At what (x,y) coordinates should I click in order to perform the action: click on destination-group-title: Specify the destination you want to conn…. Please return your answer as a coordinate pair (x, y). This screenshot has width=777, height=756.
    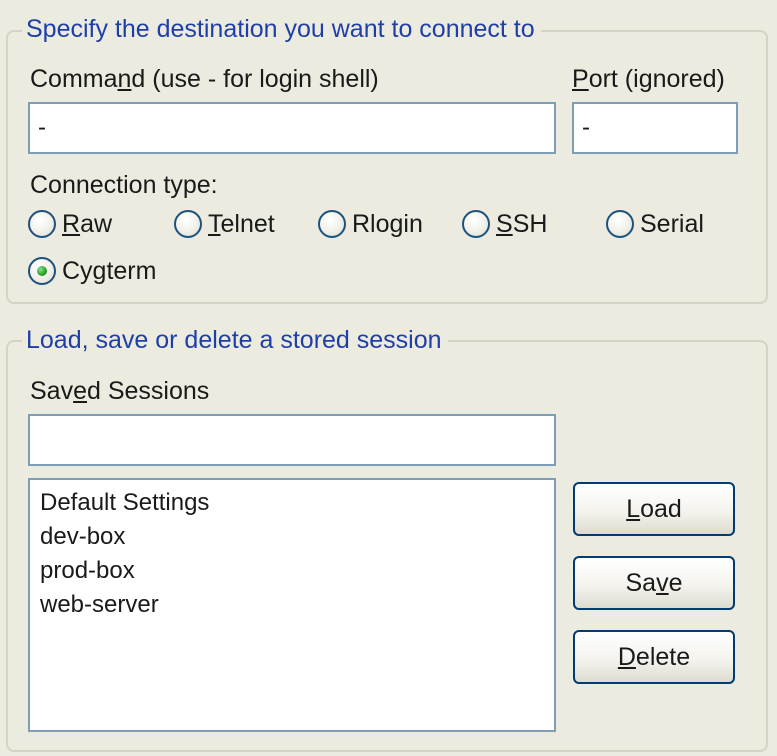
    Looking at the image, I should click on (281, 29).